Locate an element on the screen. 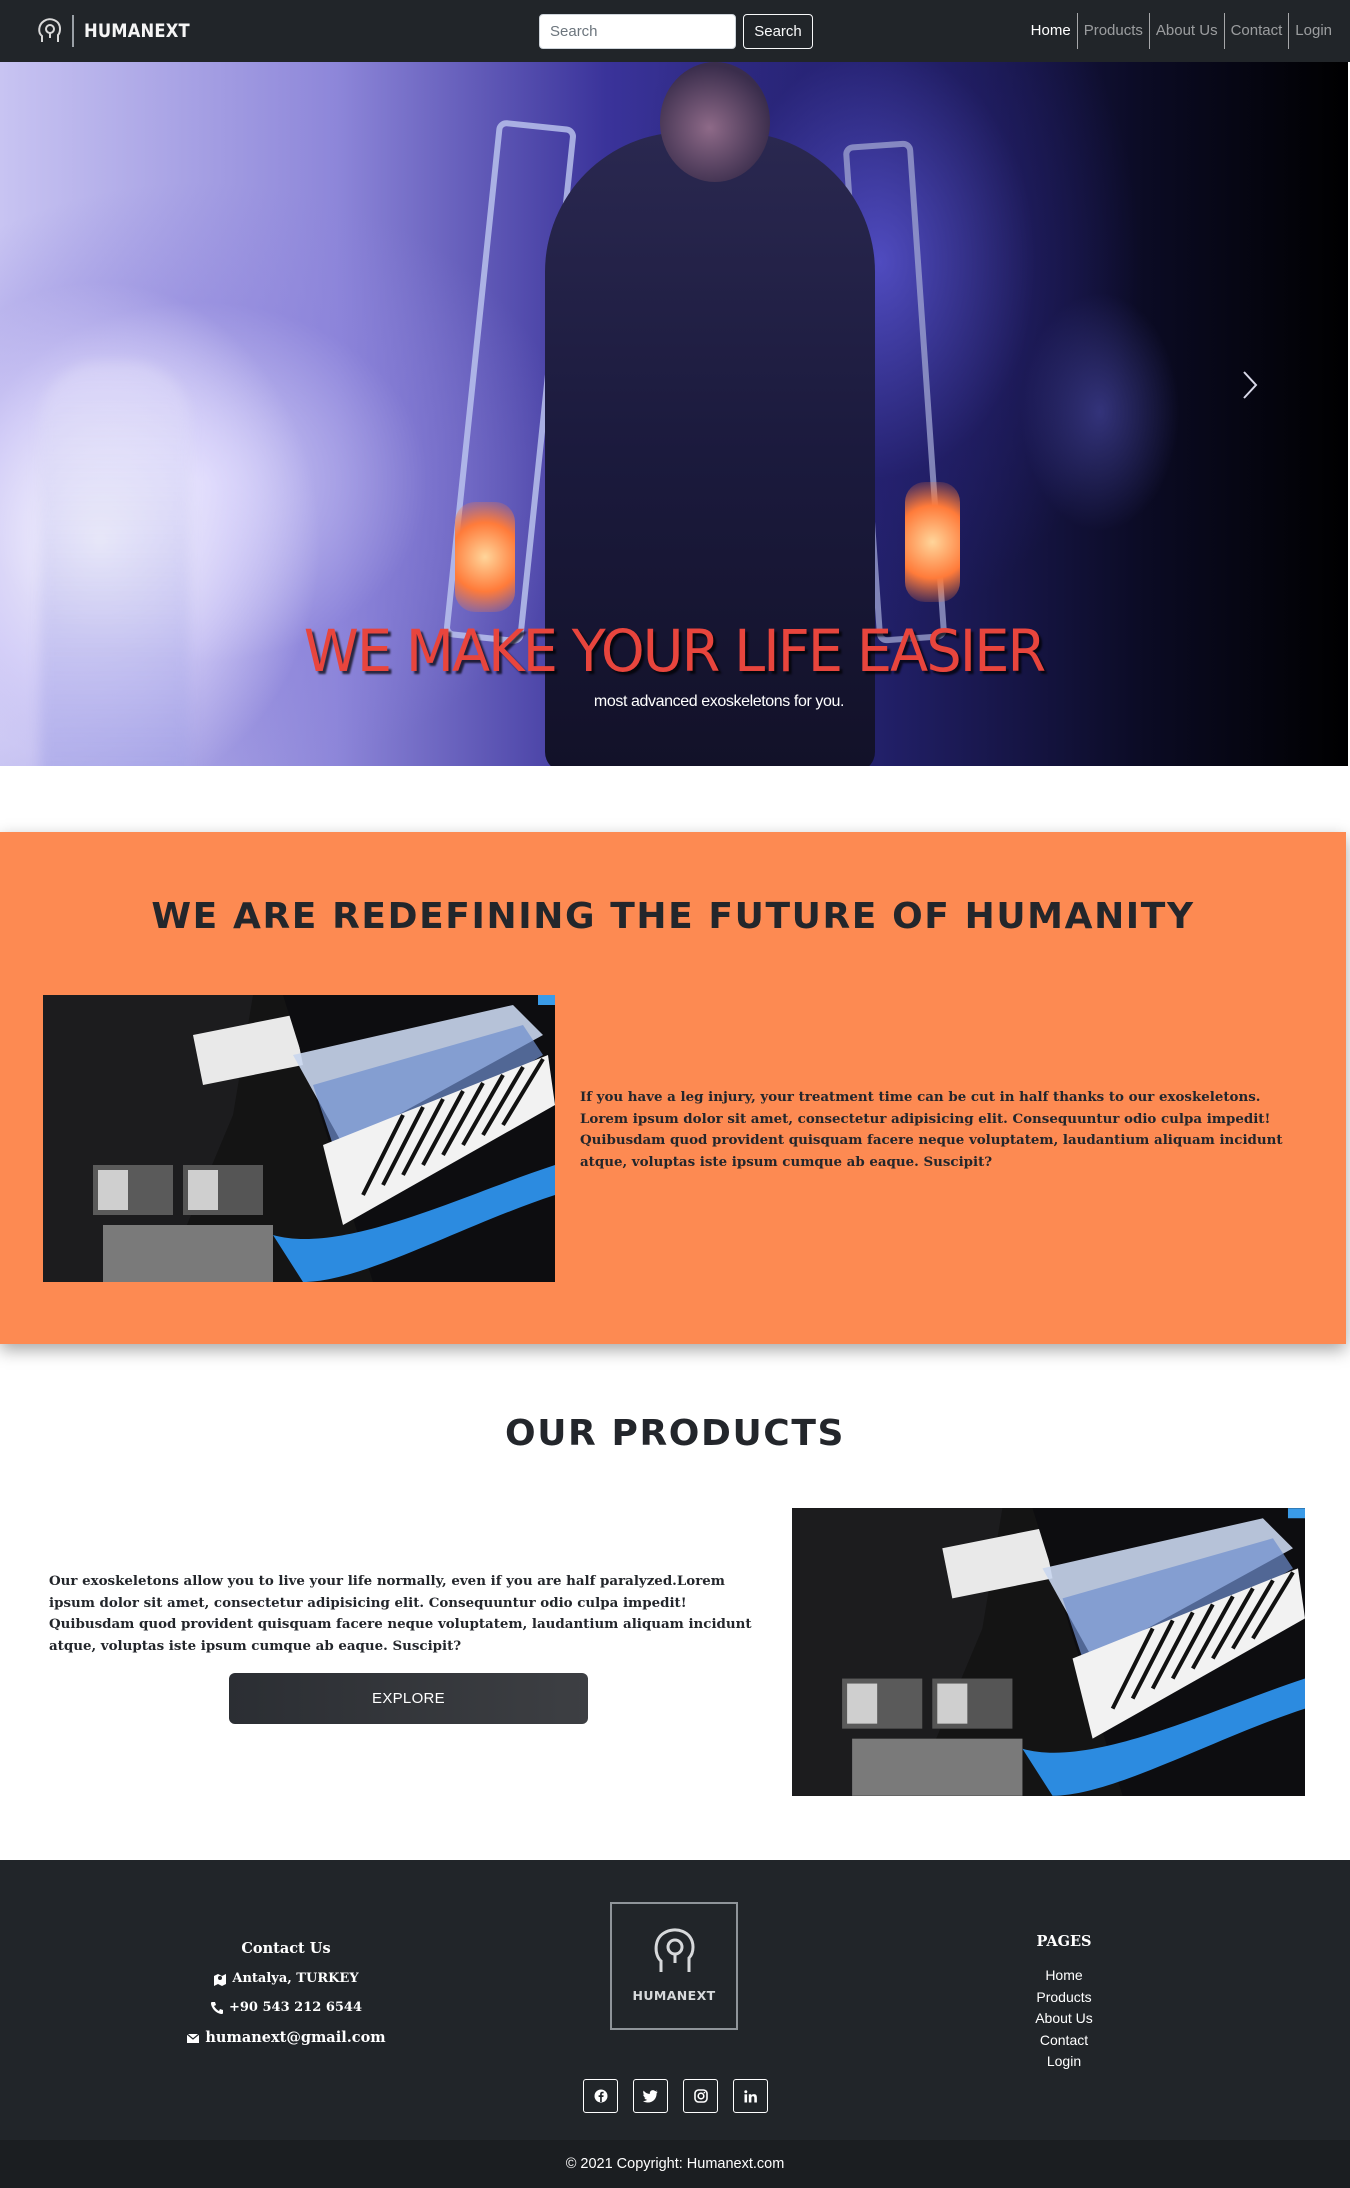 The width and height of the screenshot is (1350, 2188). footer-logo: HUMANEXT is located at coordinates (674, 1966).